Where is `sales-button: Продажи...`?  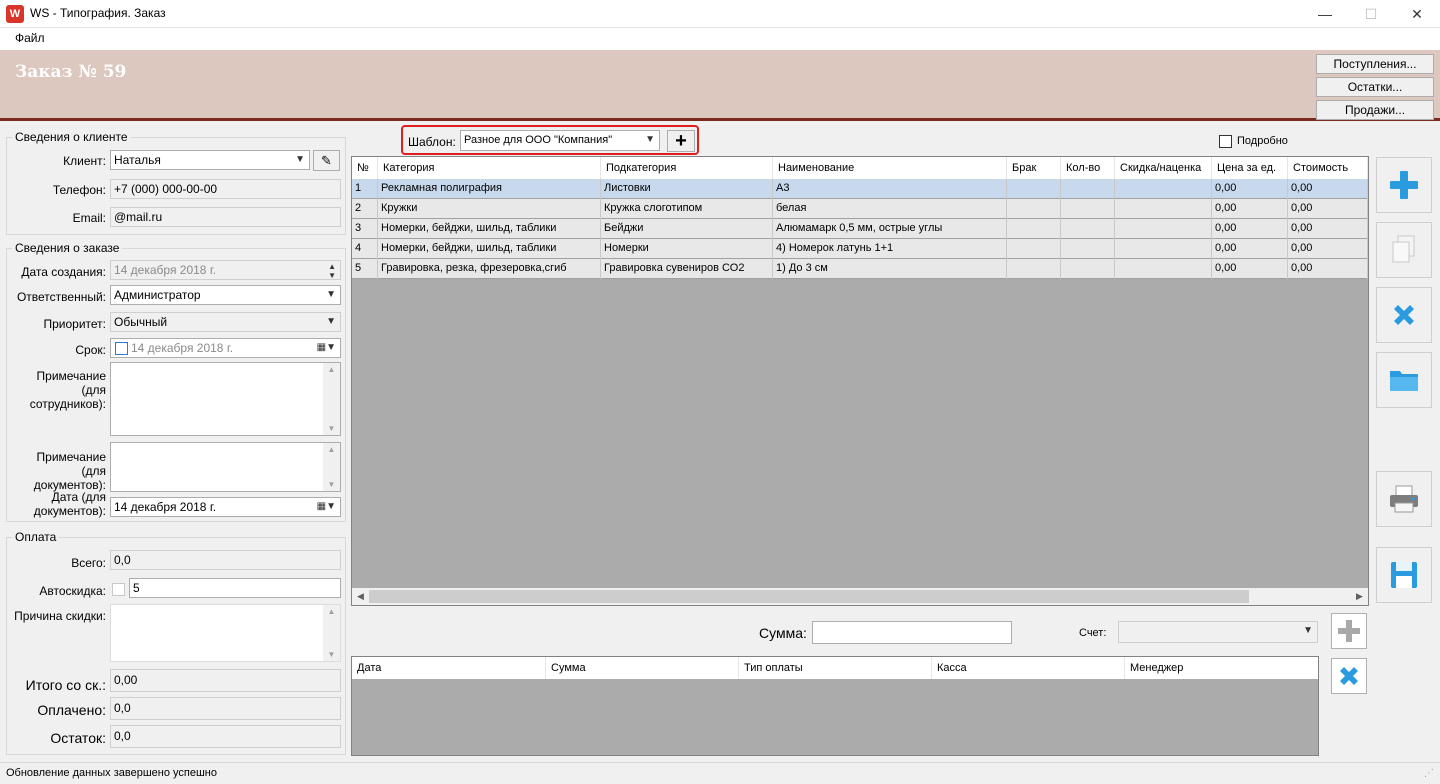 sales-button: Продажи... is located at coordinates (1375, 110).